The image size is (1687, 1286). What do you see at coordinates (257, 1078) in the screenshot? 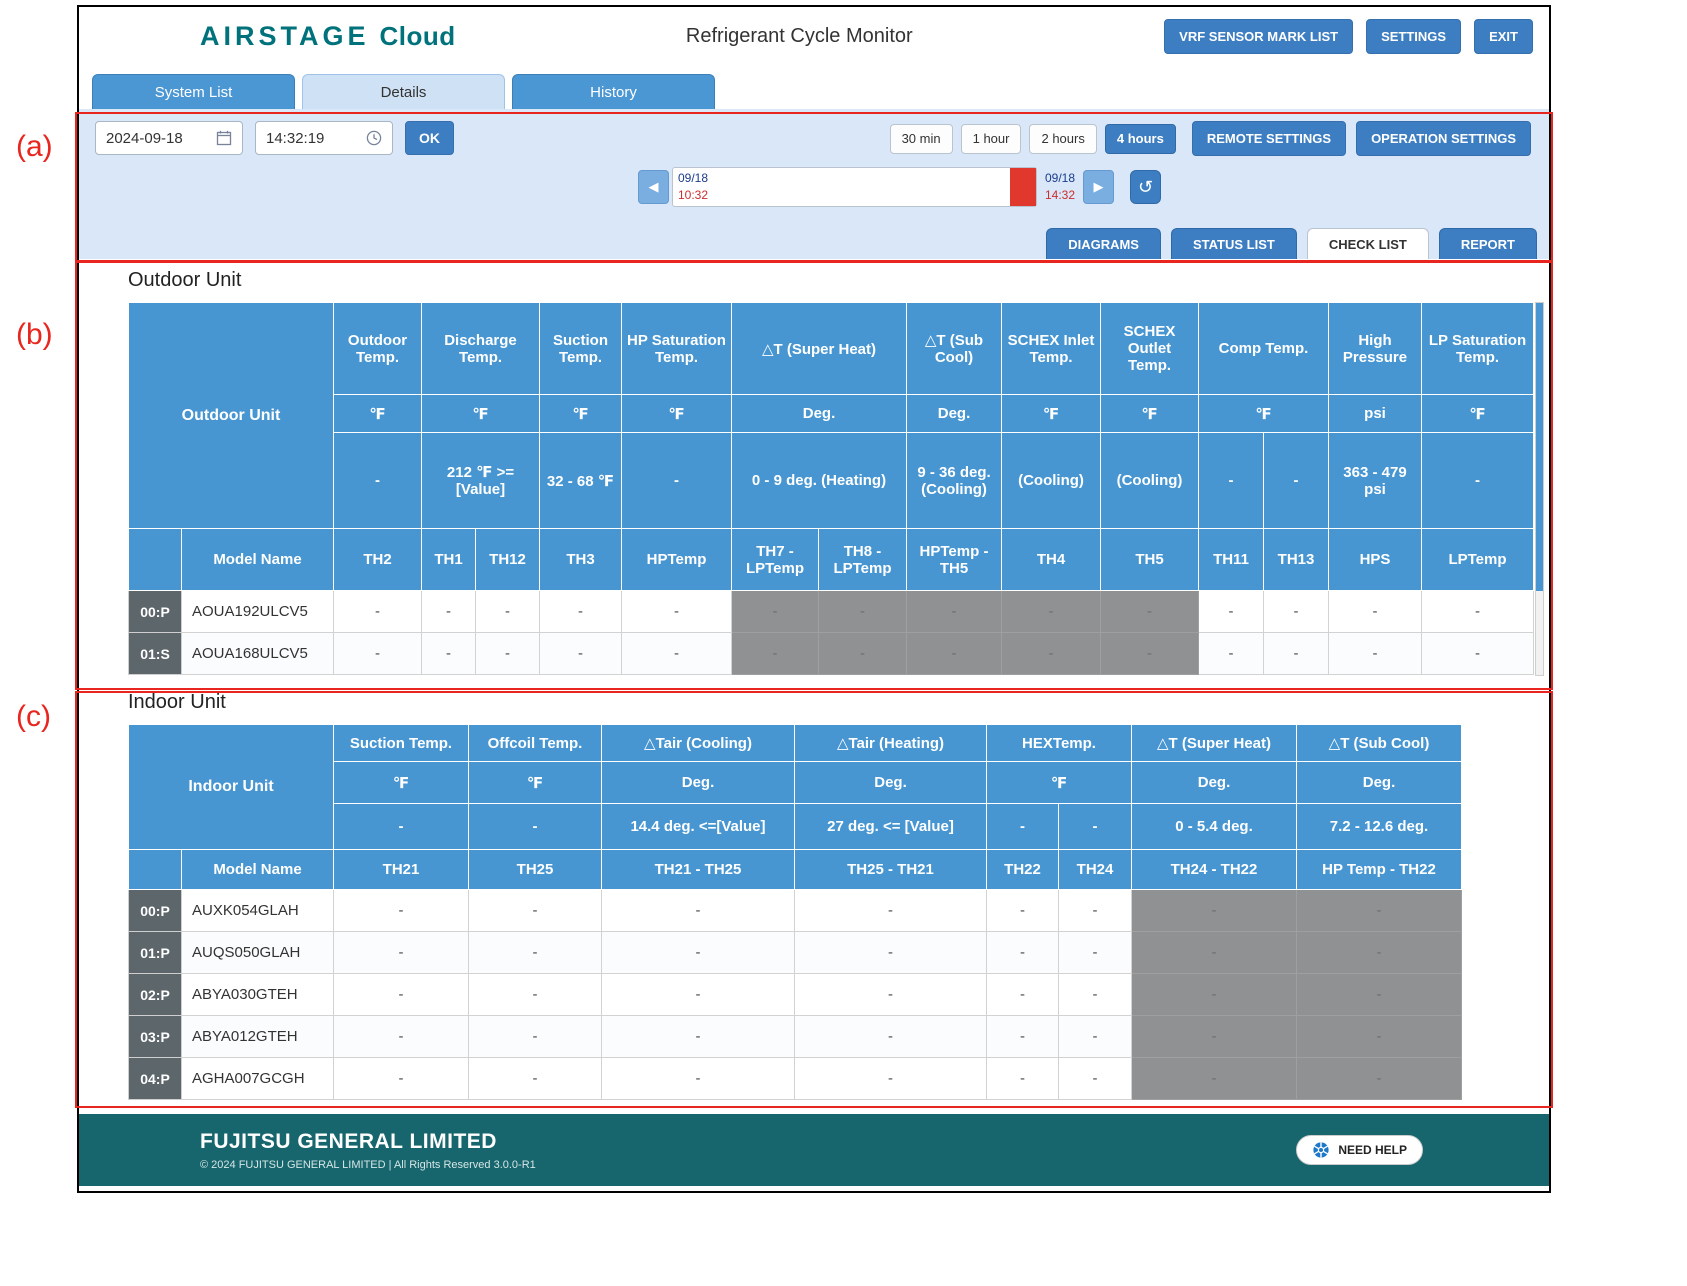
I see `indoor-model-name: AGHA007GCGH` at bounding box center [257, 1078].